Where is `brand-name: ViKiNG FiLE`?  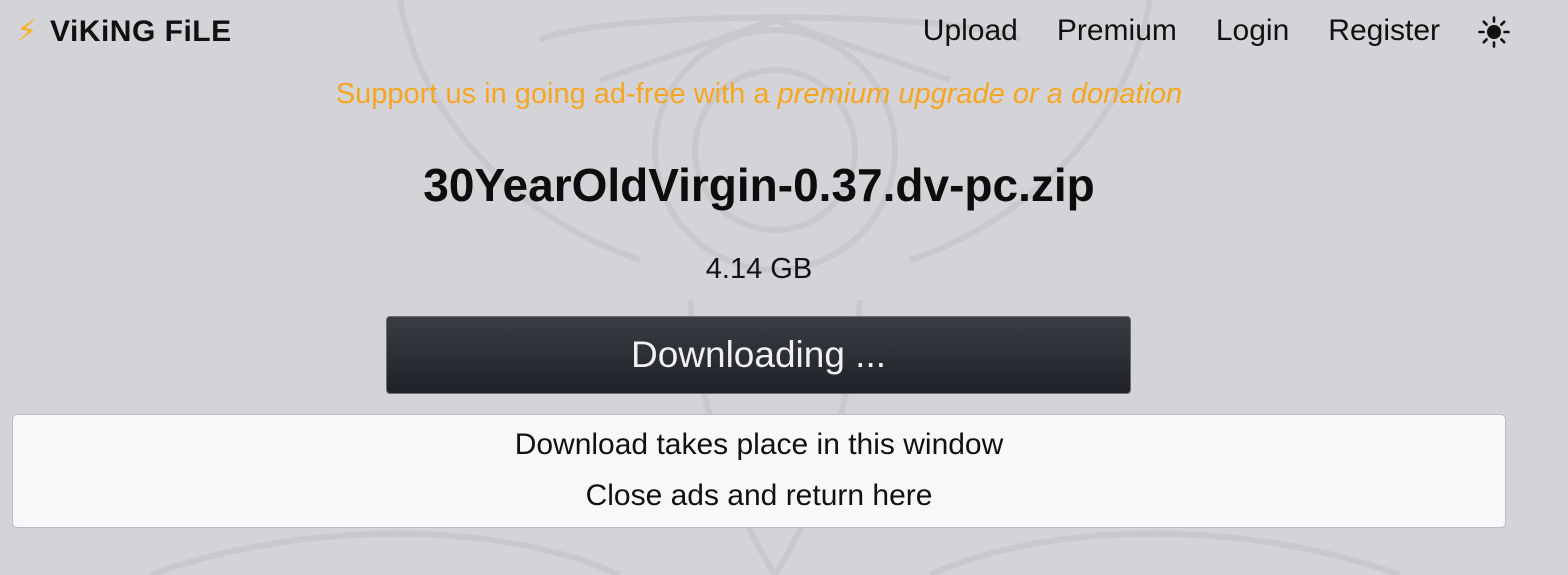 brand-name: ViKiNG FiLE is located at coordinates (141, 31).